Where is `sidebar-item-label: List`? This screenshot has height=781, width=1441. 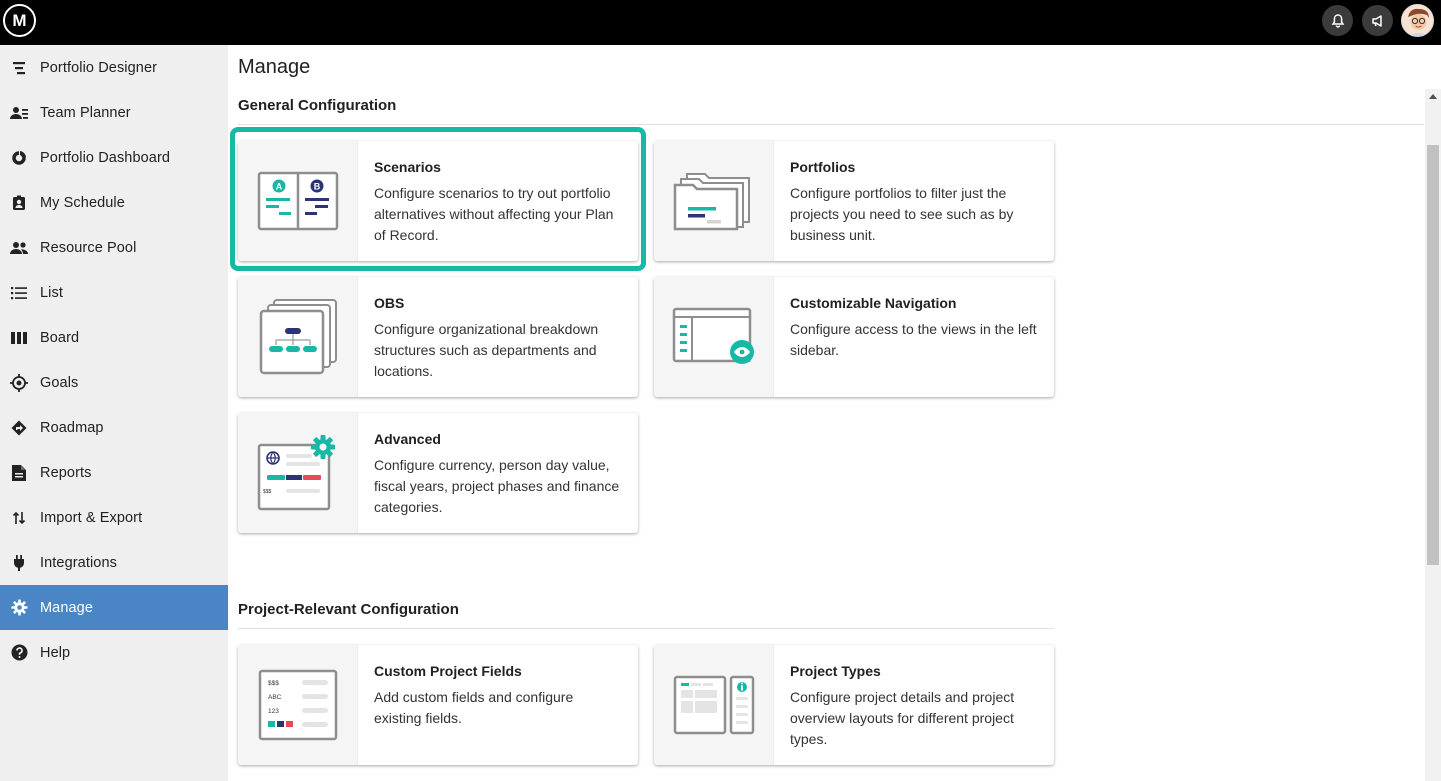
sidebar-item-label: List is located at coordinates (51, 292).